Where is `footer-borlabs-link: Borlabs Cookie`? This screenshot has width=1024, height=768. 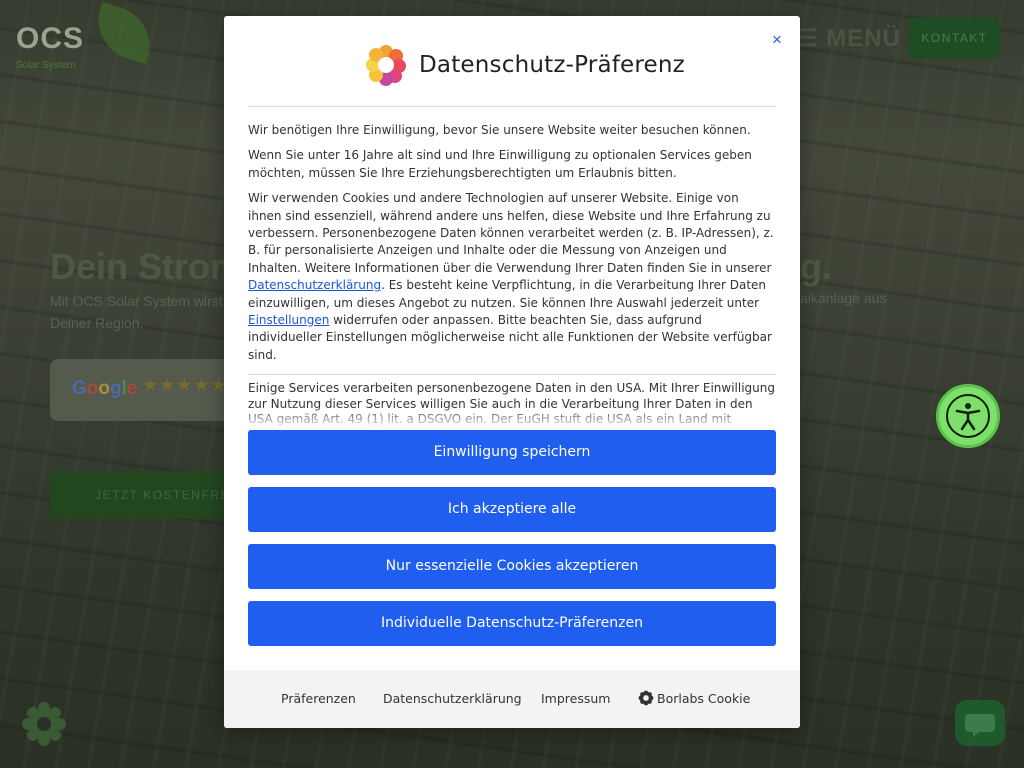 footer-borlabs-link: Borlabs Cookie is located at coordinates (703, 698).